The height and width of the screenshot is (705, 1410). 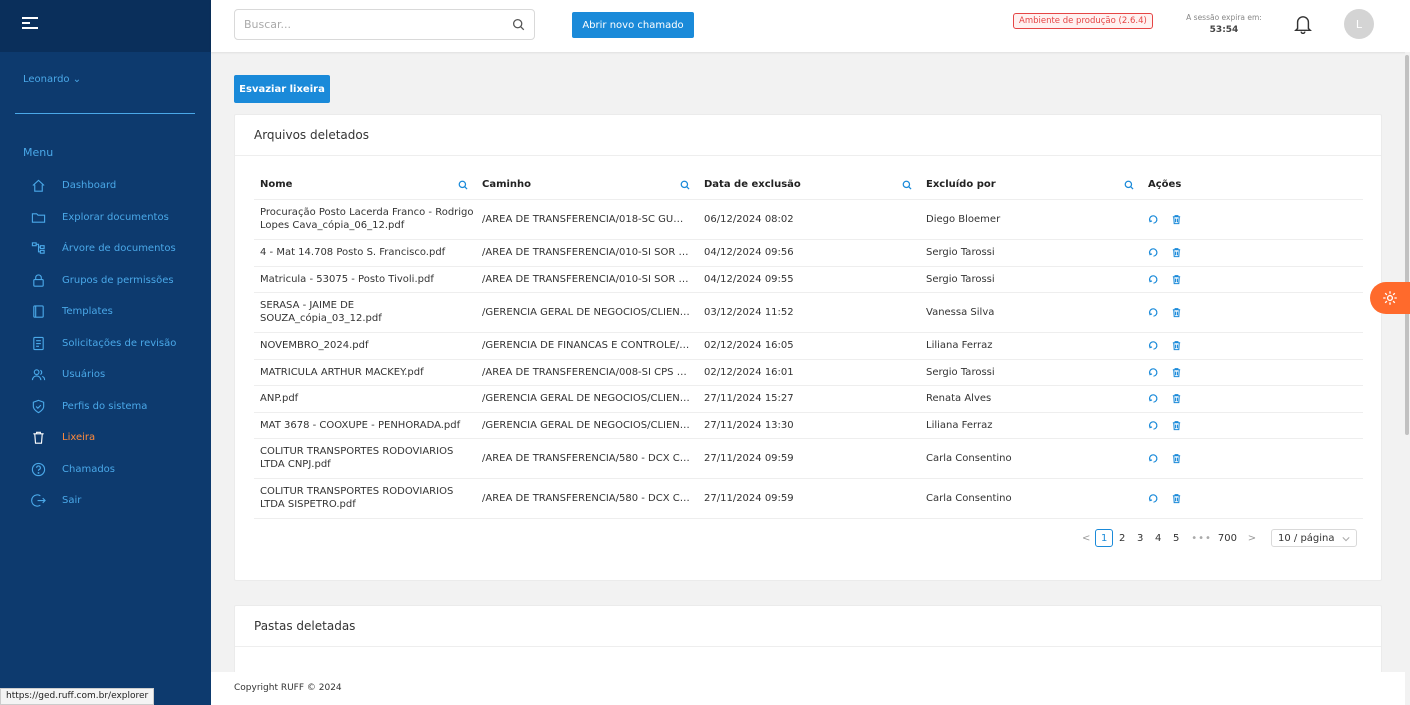 I want to click on deletion-date: 03/12/2024 11:52, so click(x=809, y=312).